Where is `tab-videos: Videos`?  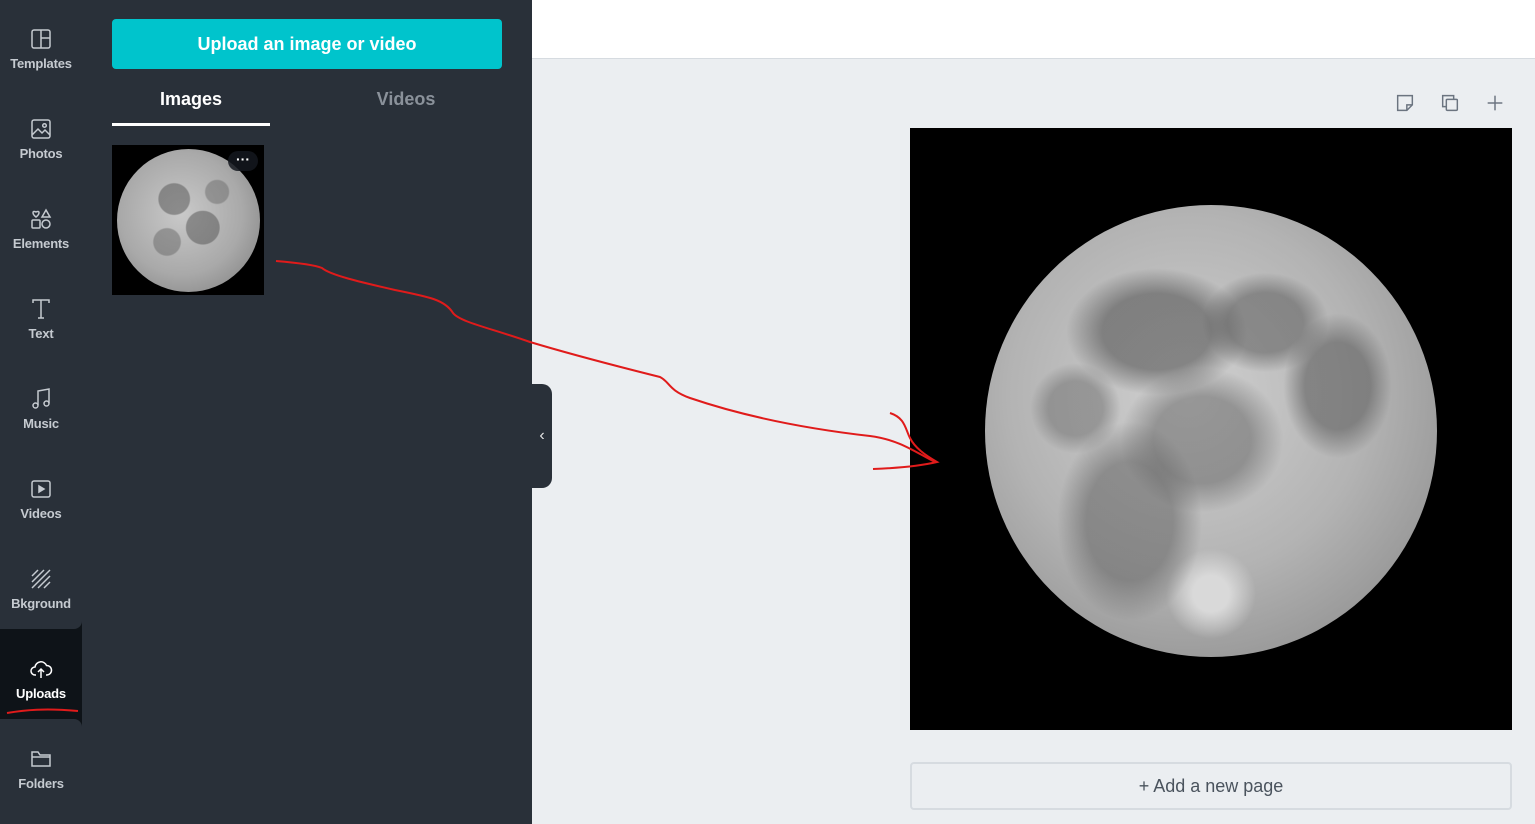
tab-videos: Videos is located at coordinates (406, 106).